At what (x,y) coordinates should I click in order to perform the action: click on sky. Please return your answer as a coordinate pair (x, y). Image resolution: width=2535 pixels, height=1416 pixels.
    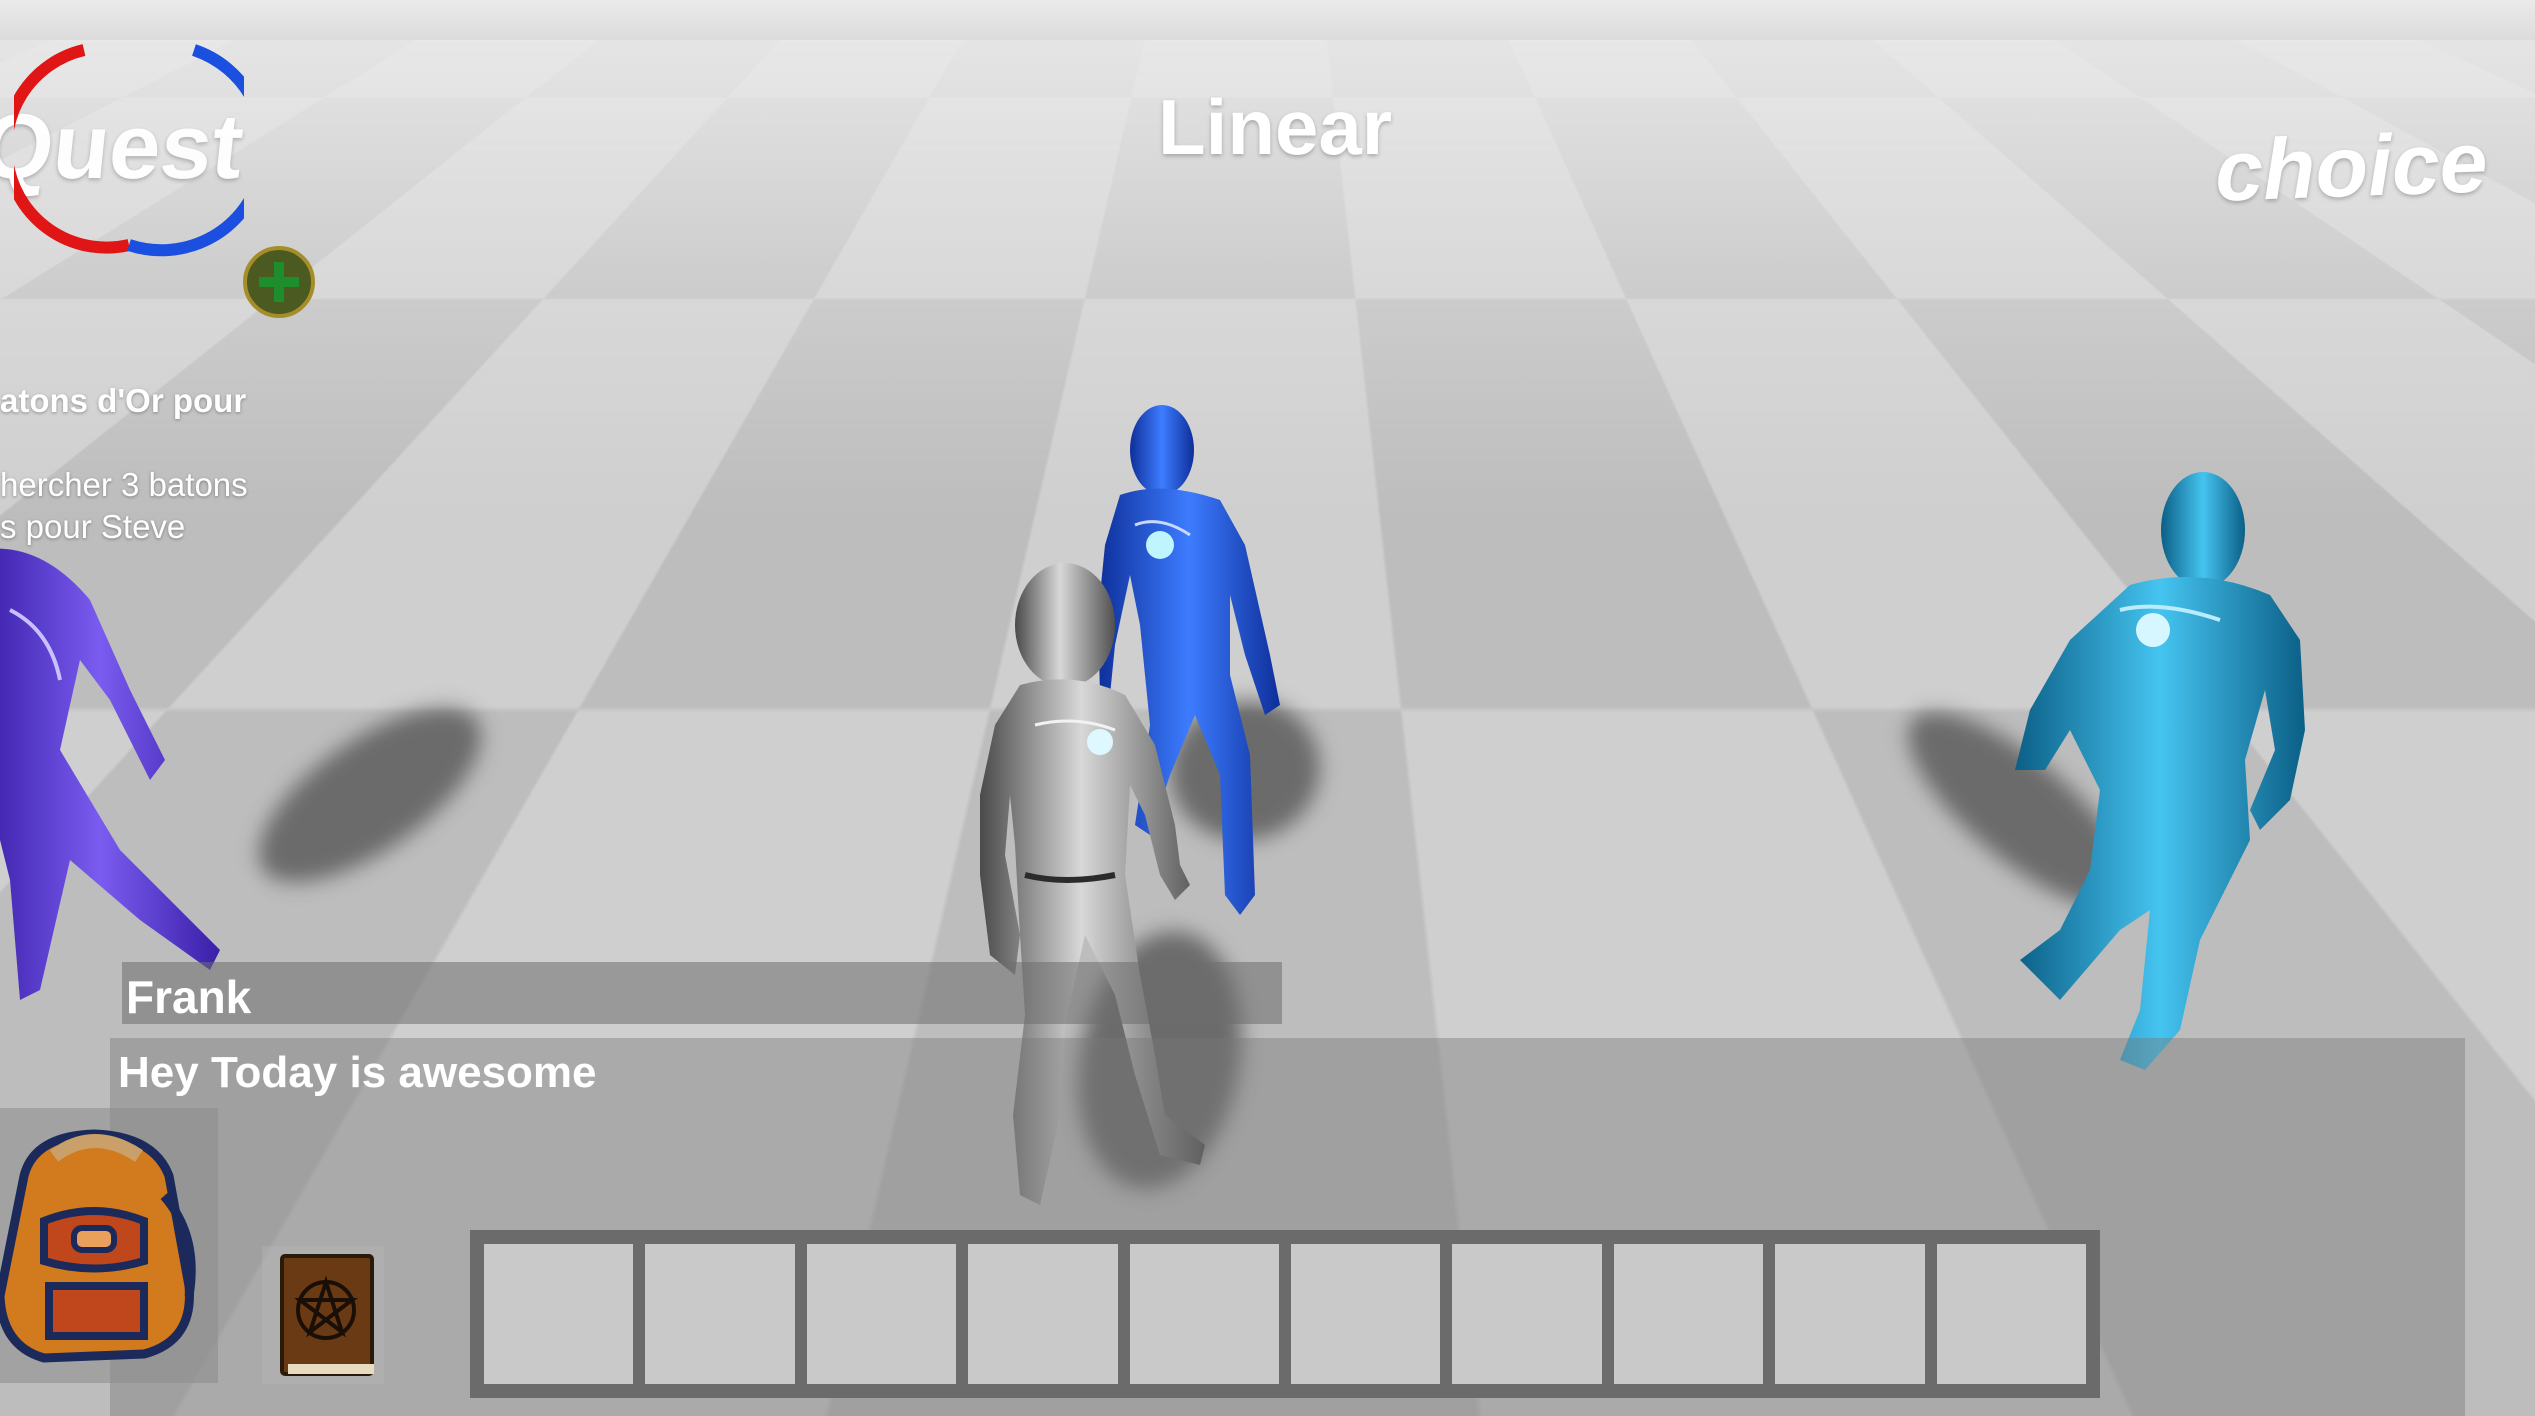
    Looking at the image, I should click on (1267, 20).